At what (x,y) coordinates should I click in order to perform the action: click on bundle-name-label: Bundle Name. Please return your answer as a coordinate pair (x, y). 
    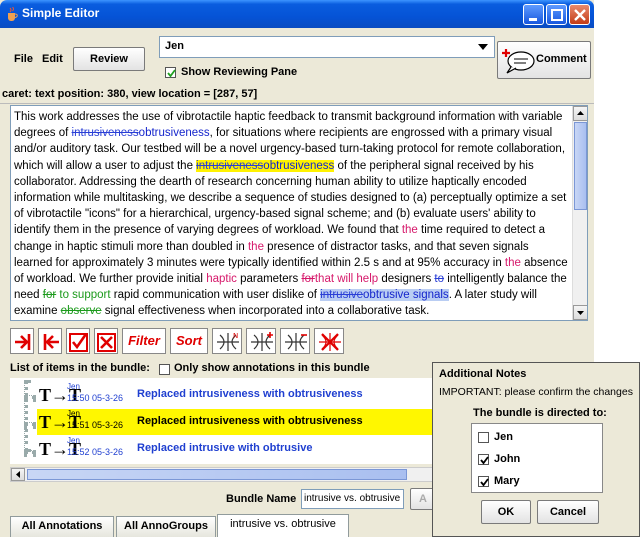
    Looking at the image, I should click on (261, 499).